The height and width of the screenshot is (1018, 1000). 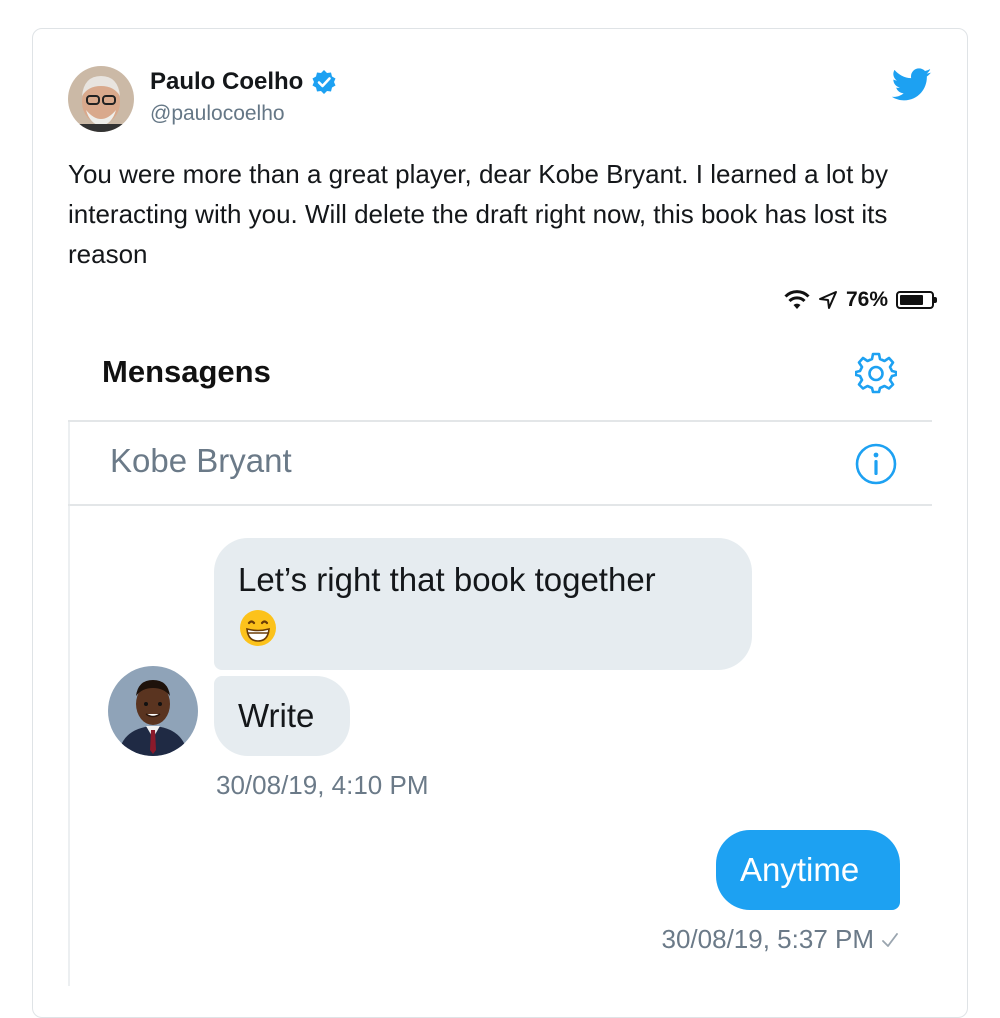 I want to click on outgoing-message-bubble: Anytime, so click(x=808, y=870).